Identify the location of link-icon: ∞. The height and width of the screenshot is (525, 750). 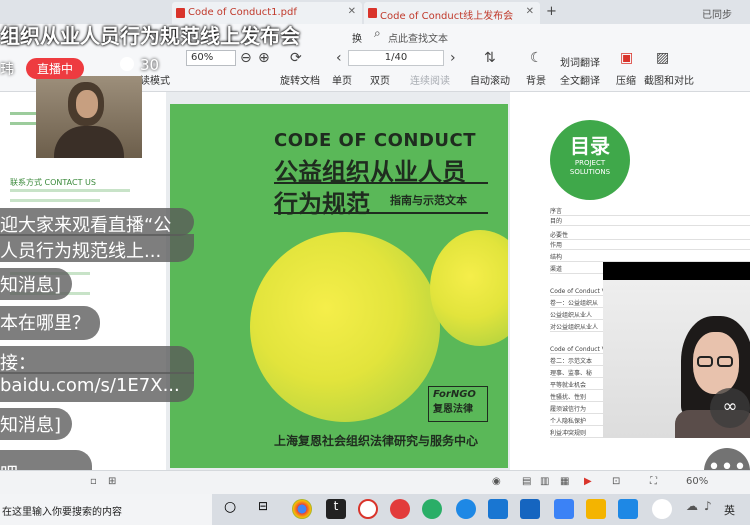
(730, 408).